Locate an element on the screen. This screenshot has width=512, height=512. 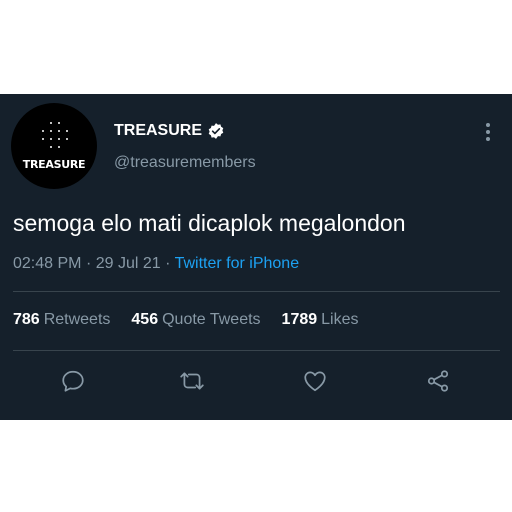
share-button is located at coordinates (438, 381).